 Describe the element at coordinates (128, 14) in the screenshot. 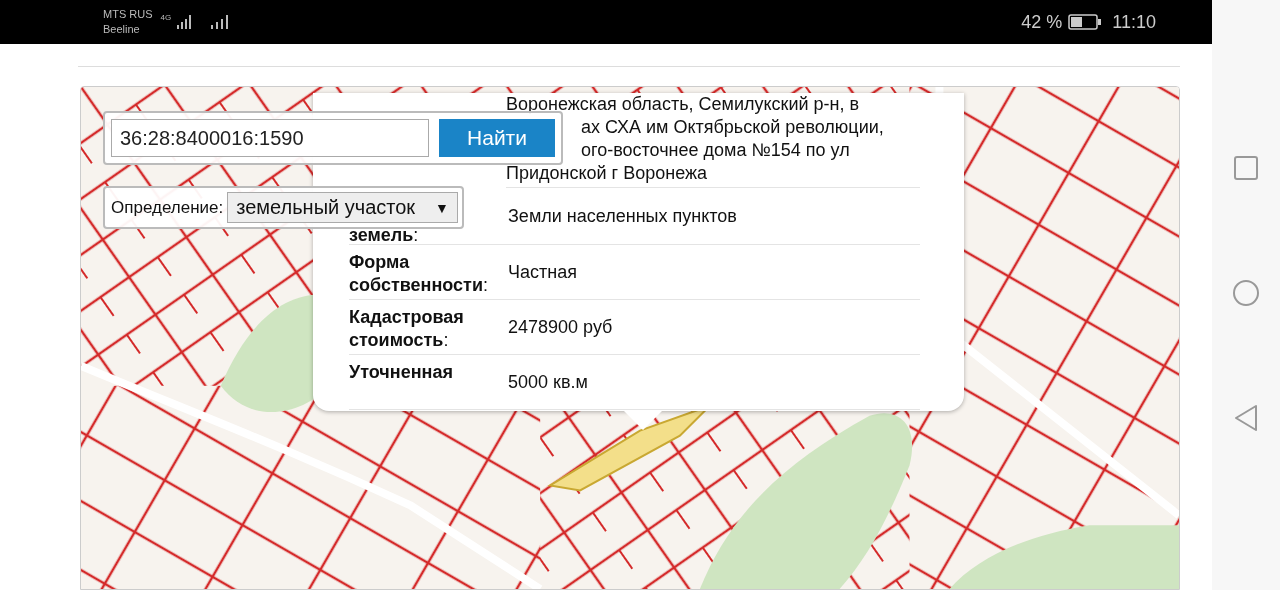

I see `carrier-name: MTS RUS` at that location.